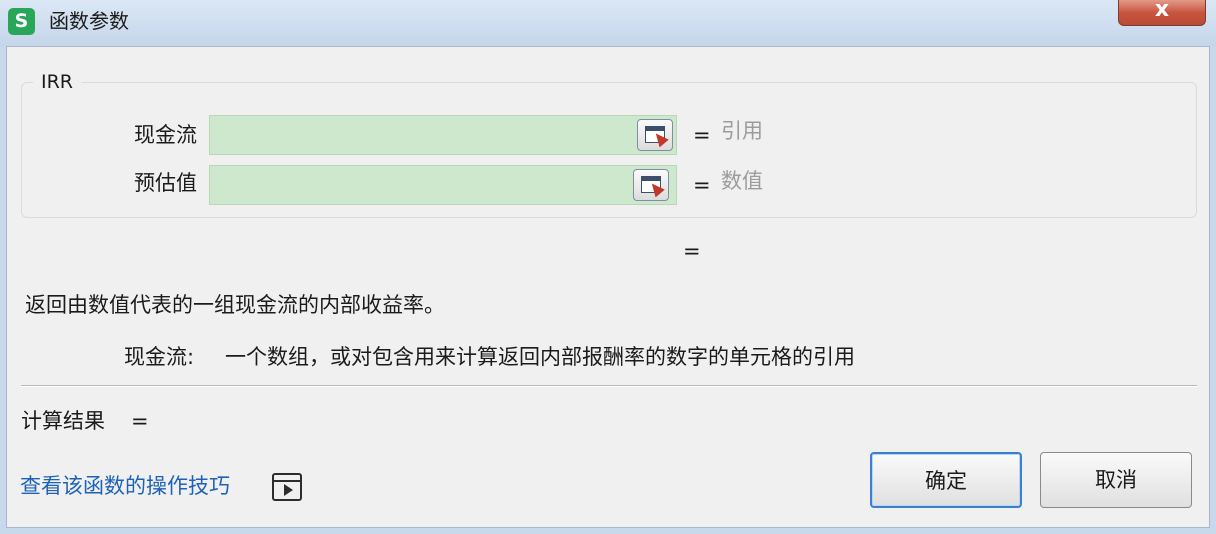  What do you see at coordinates (742, 131) in the screenshot?
I see `cashflow-hint: 引用` at bounding box center [742, 131].